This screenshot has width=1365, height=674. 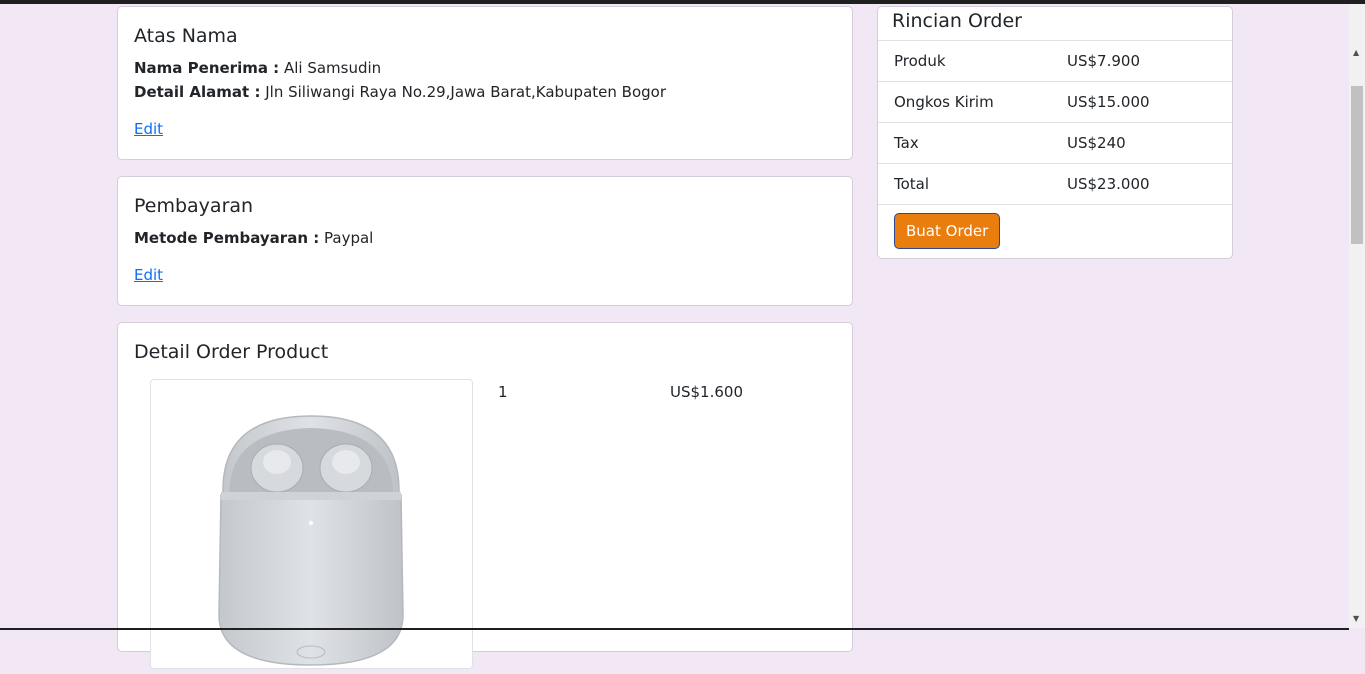 I want to click on address-label: Detail Alamat :, so click(x=197, y=91).